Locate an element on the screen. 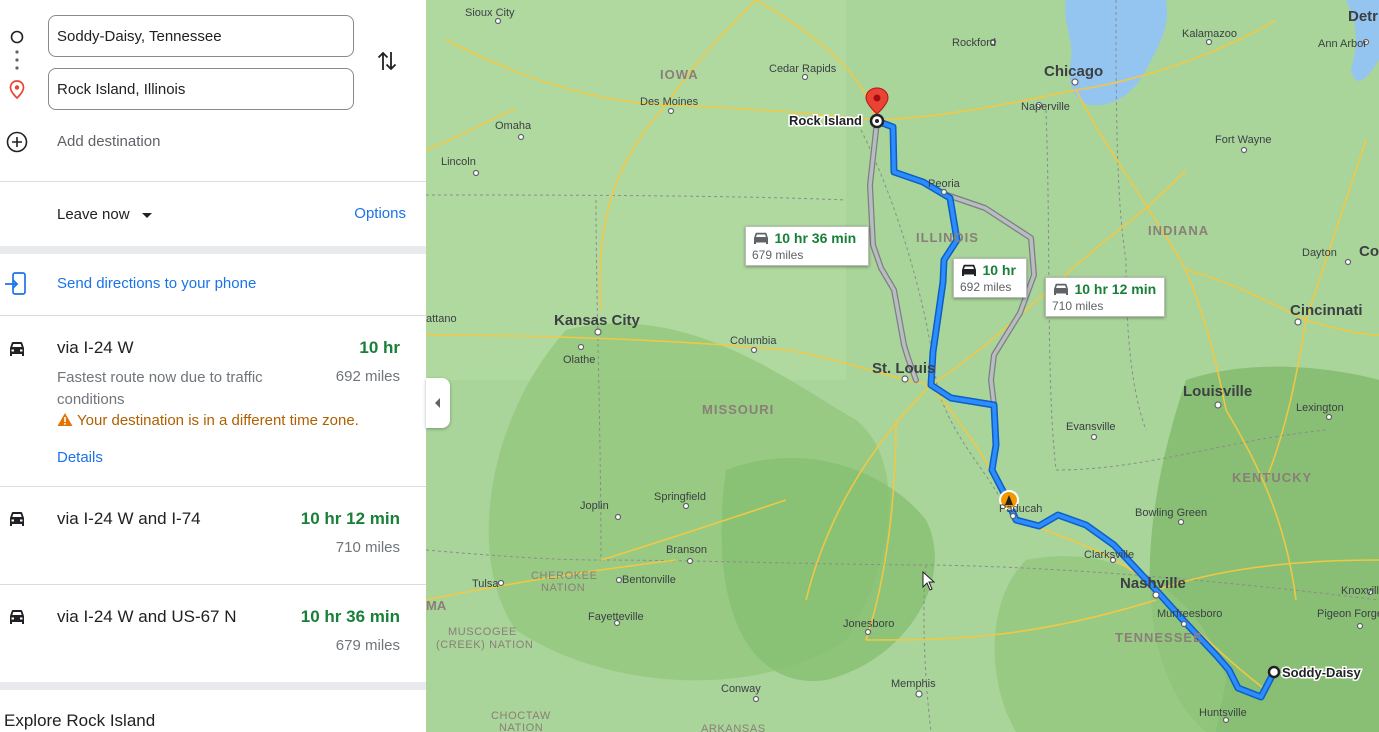  city-label: Paducah is located at coordinates (1020, 509).